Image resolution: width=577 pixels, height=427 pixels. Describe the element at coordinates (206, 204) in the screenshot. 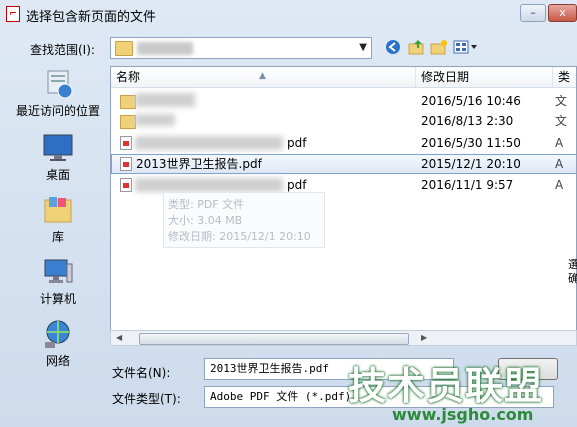

I see `tooltip-type: 类型: PDF 文件` at that location.